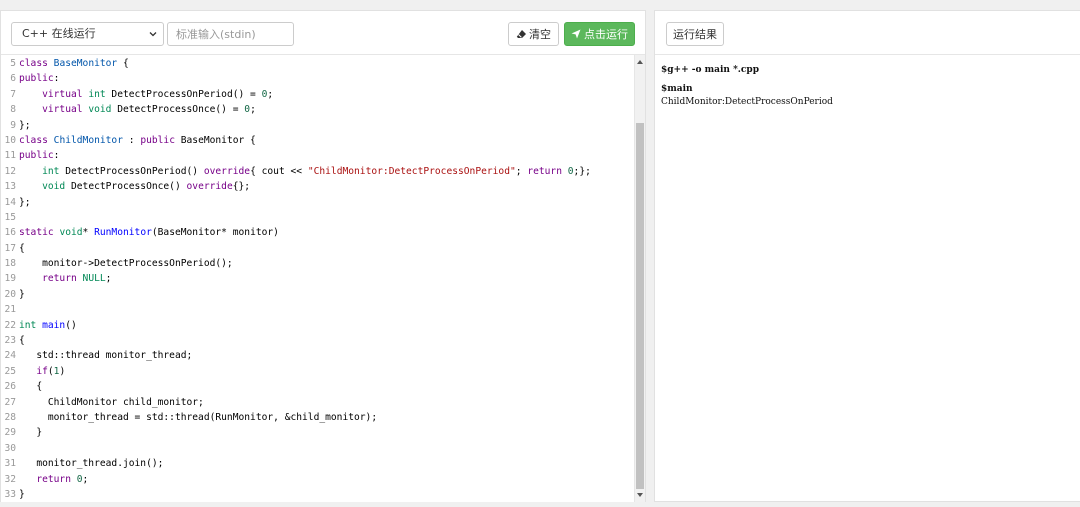  I want to click on line-number: 23, so click(10, 341).